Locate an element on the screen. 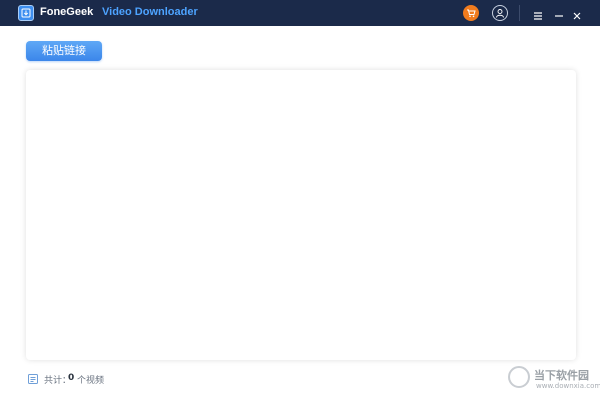 The height and width of the screenshot is (400, 600). menu-icon is located at coordinates (538, 16).